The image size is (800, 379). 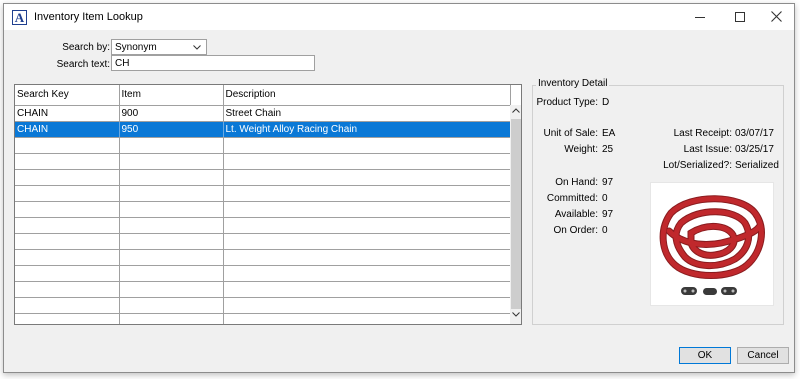 What do you see at coordinates (67, 95) in the screenshot?
I see `column-header-search-key: Search Key` at bounding box center [67, 95].